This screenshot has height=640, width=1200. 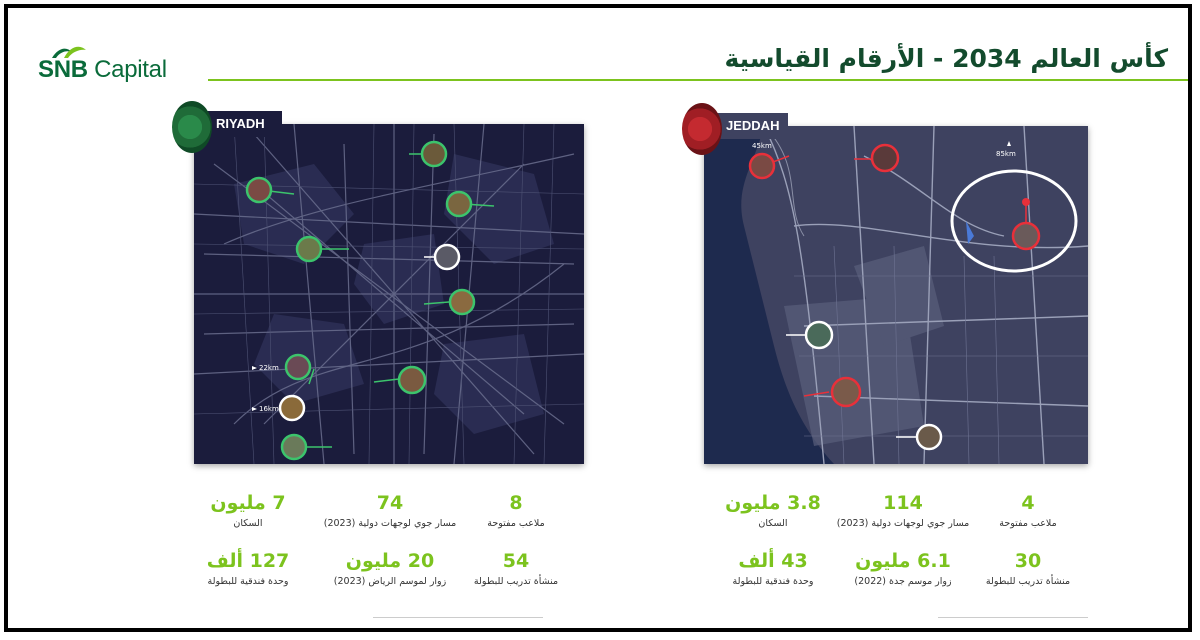 What do you see at coordinates (269, 409) in the screenshot?
I see `riyadh-distance-b: 16km` at bounding box center [269, 409].